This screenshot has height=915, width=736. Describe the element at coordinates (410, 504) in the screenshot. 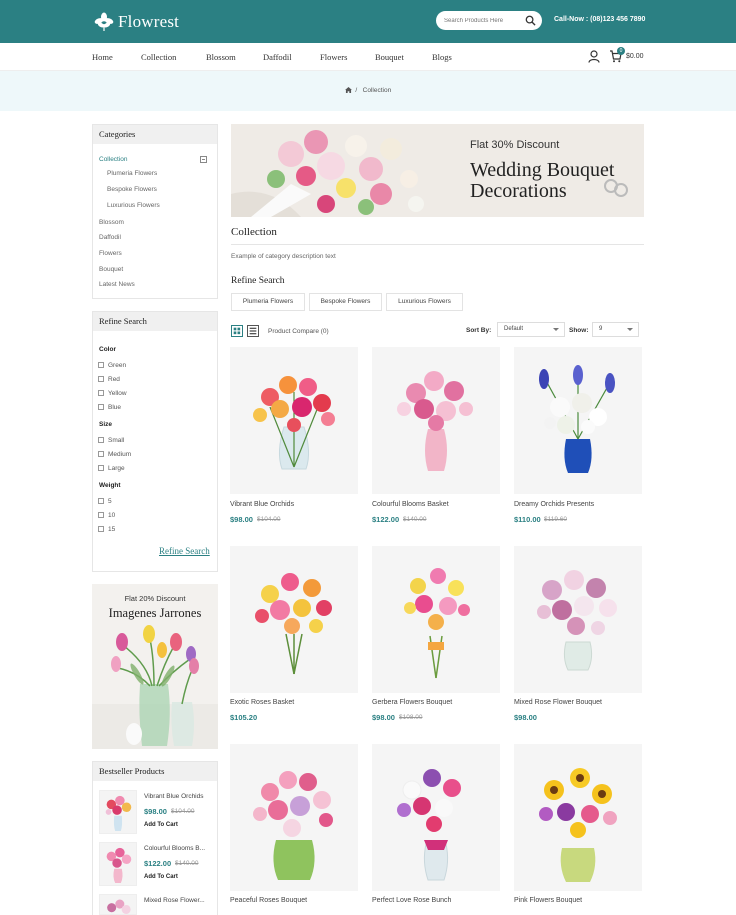

I see `product-name: Colourful Blooms Basket` at that location.